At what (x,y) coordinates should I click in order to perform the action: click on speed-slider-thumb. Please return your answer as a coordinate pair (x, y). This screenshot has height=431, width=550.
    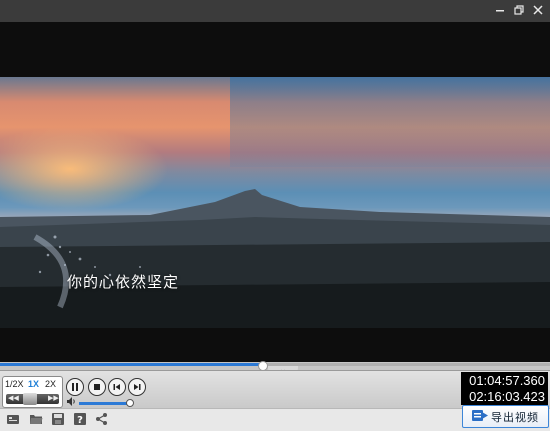
    Looking at the image, I should click on (30, 399).